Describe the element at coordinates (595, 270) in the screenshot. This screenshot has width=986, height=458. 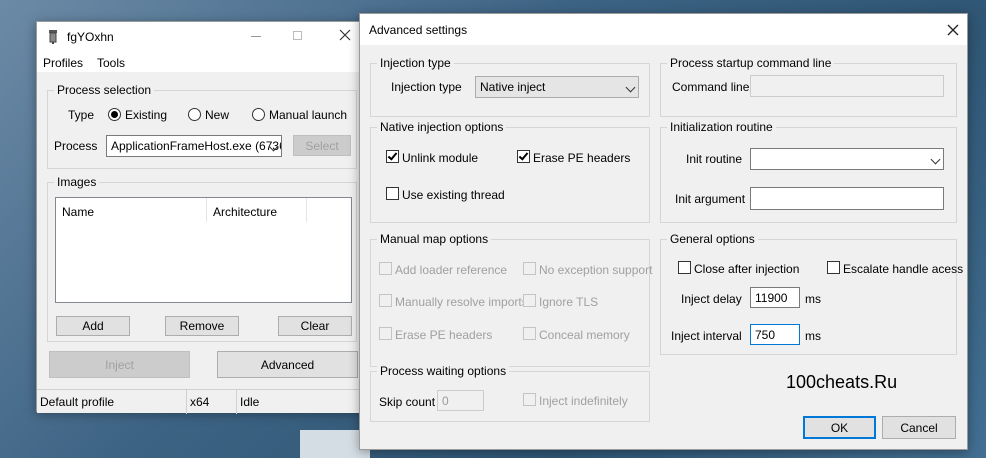
I see `no-exception-support-label: No exception support` at that location.